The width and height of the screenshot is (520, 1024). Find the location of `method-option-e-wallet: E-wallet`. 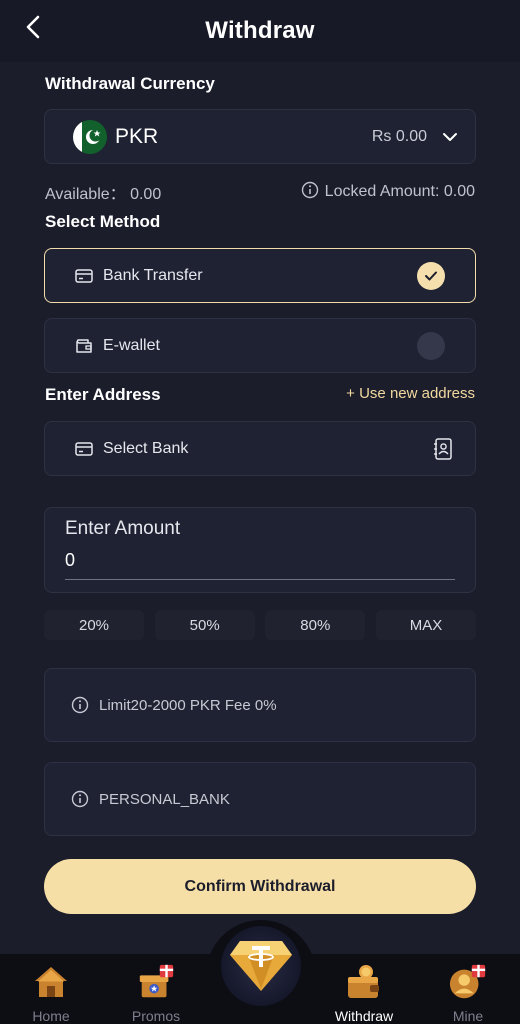

method-option-e-wallet: E-wallet is located at coordinates (260, 345).